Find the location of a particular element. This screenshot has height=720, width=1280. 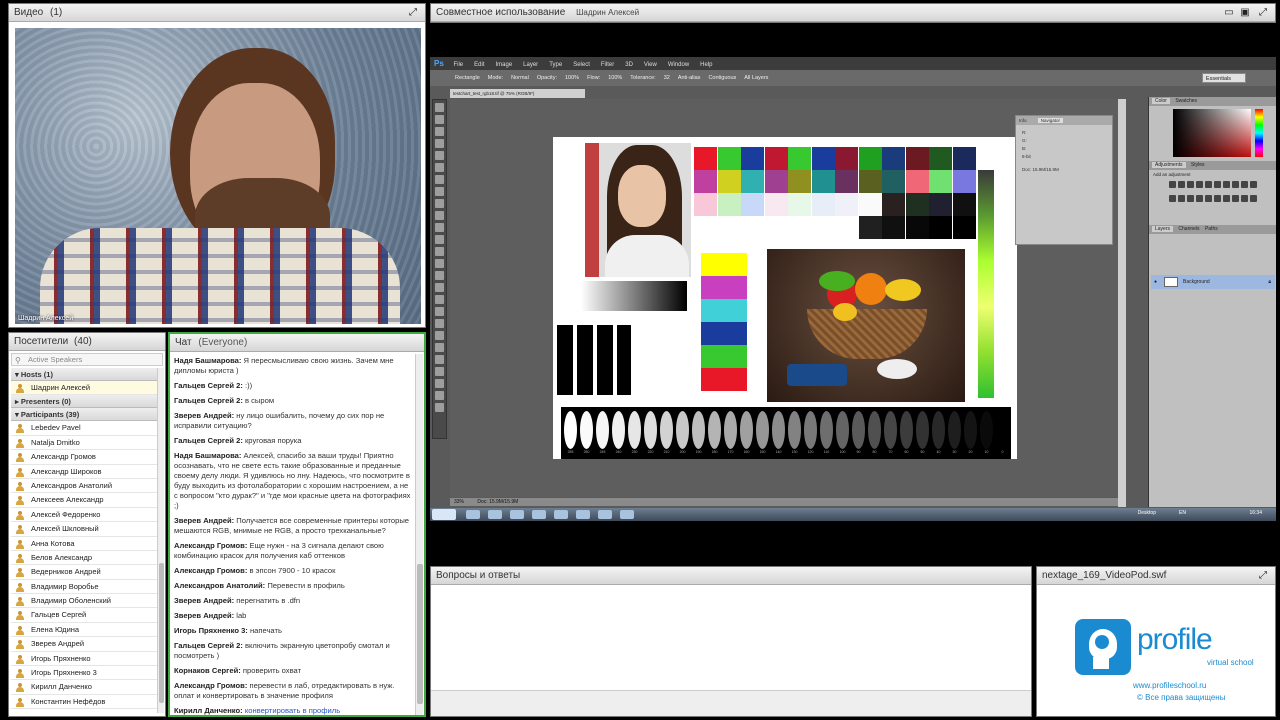

hosts-group: ▾ Hosts (1) is located at coordinates (84, 374).